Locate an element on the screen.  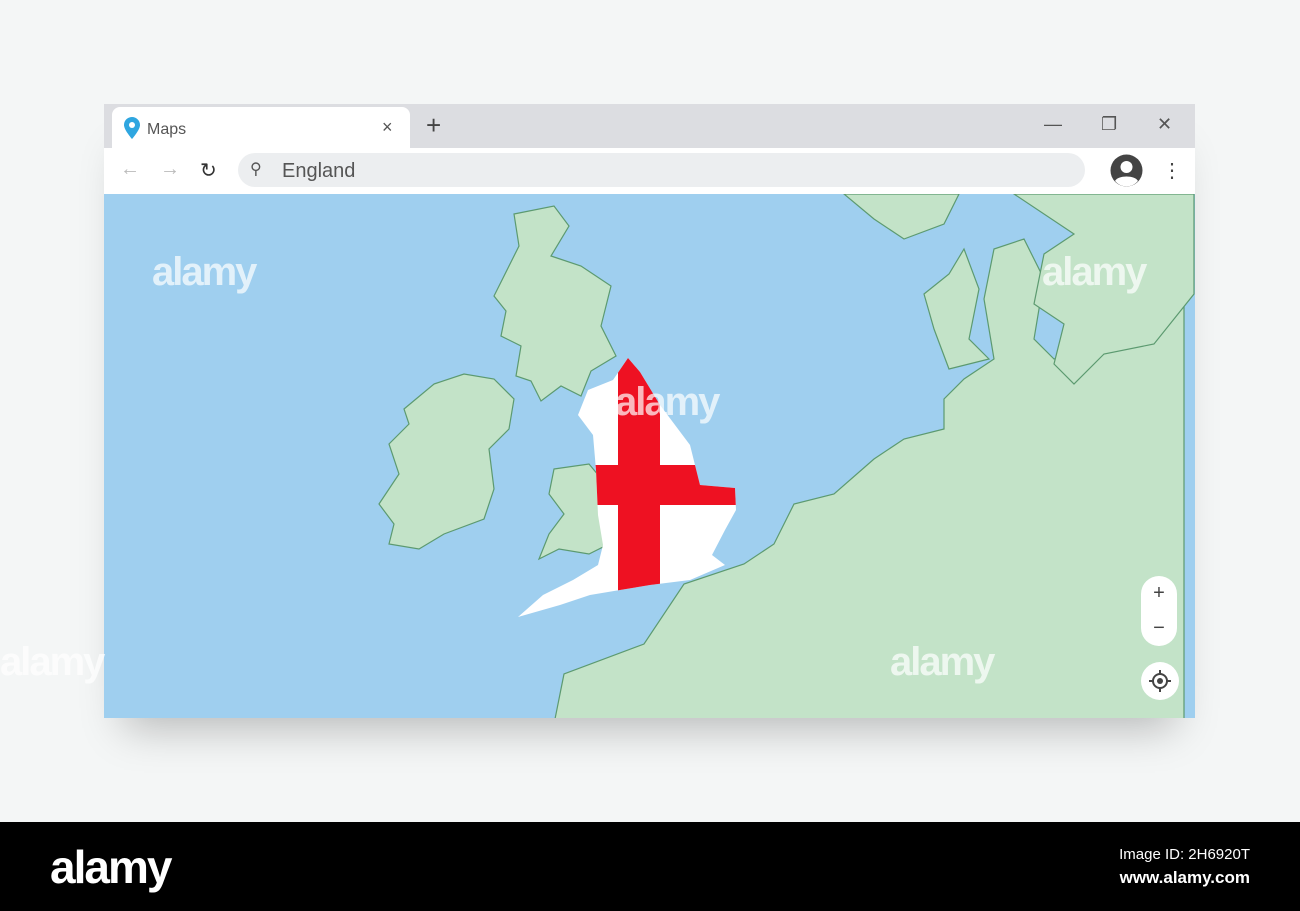
new-tab-button: + is located at coordinates (433, 125).